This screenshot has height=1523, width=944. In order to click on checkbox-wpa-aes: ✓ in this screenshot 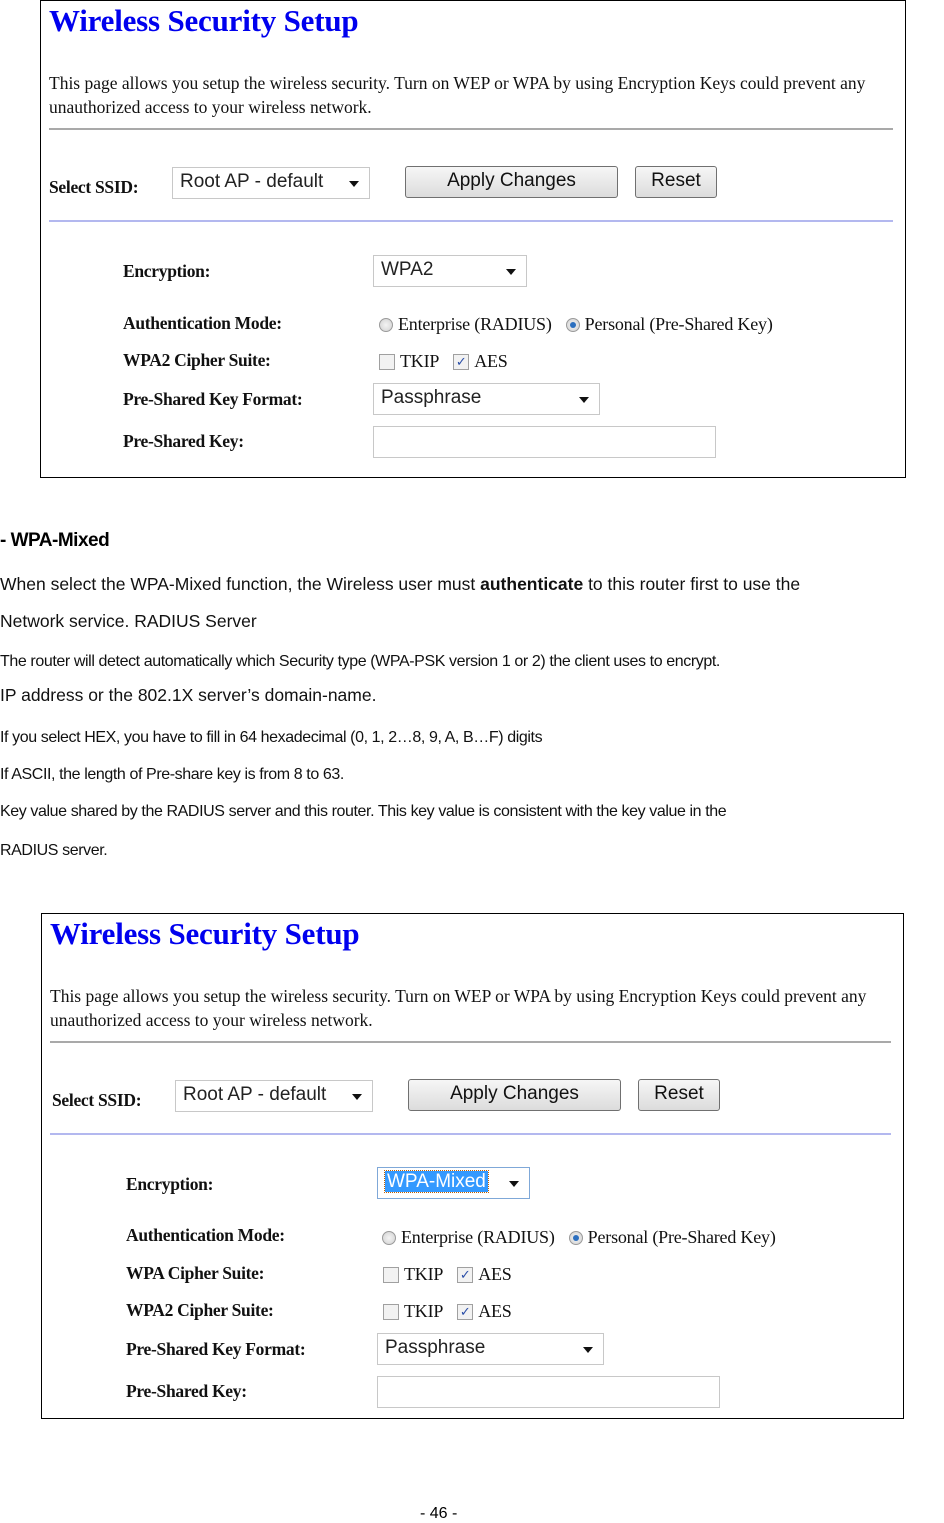, I will do `click(465, 1274)`.